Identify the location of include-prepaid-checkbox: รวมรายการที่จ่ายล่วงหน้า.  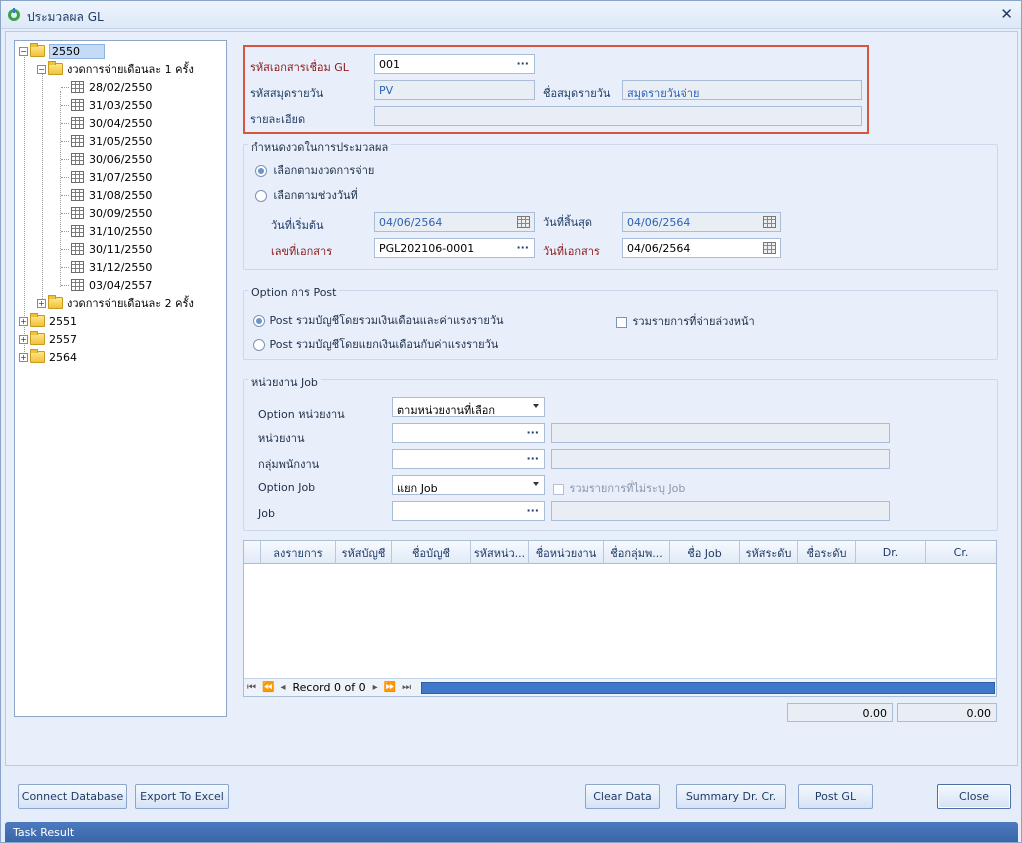
(685, 321).